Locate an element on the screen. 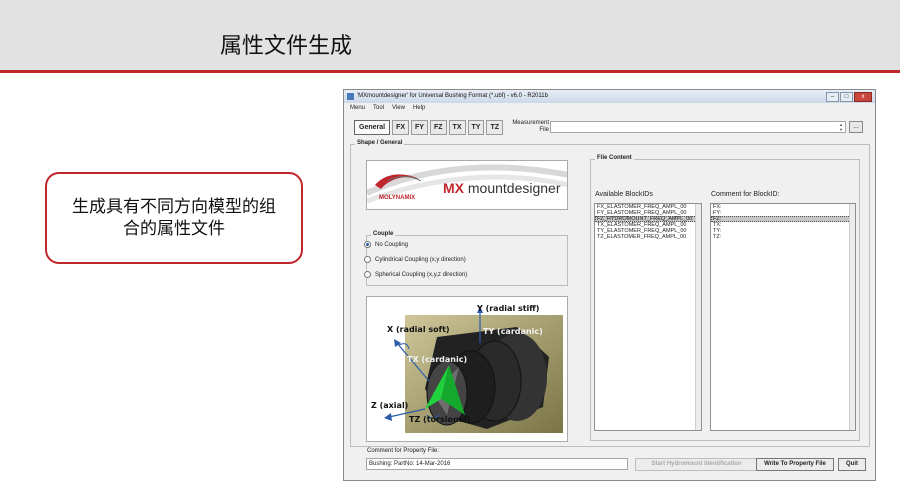 The width and height of the screenshot is (900, 490). slide-header is located at coordinates (450, 35).